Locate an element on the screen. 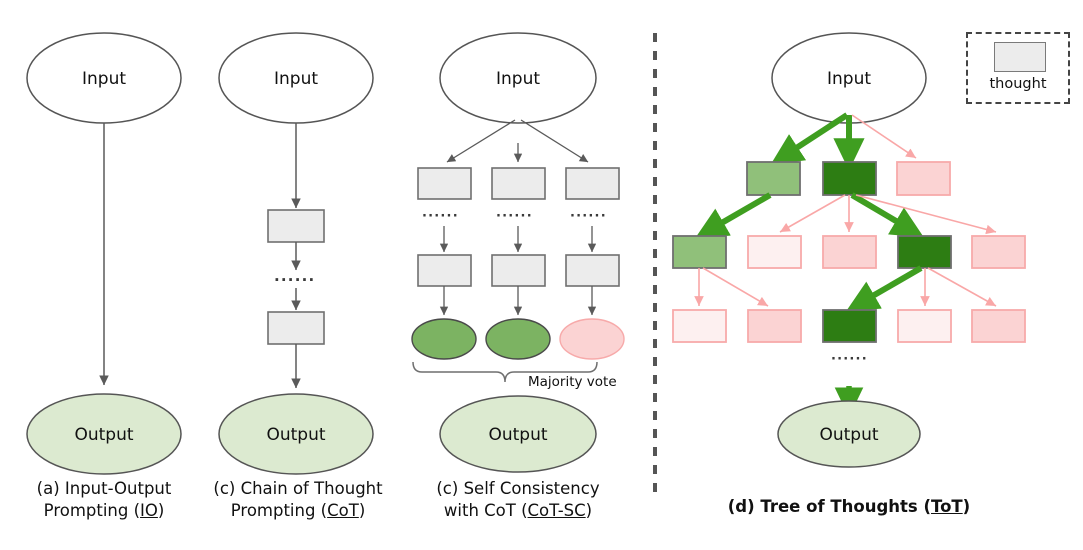 The image size is (1083, 550). cotsc-output-label: Output is located at coordinates (517, 435).